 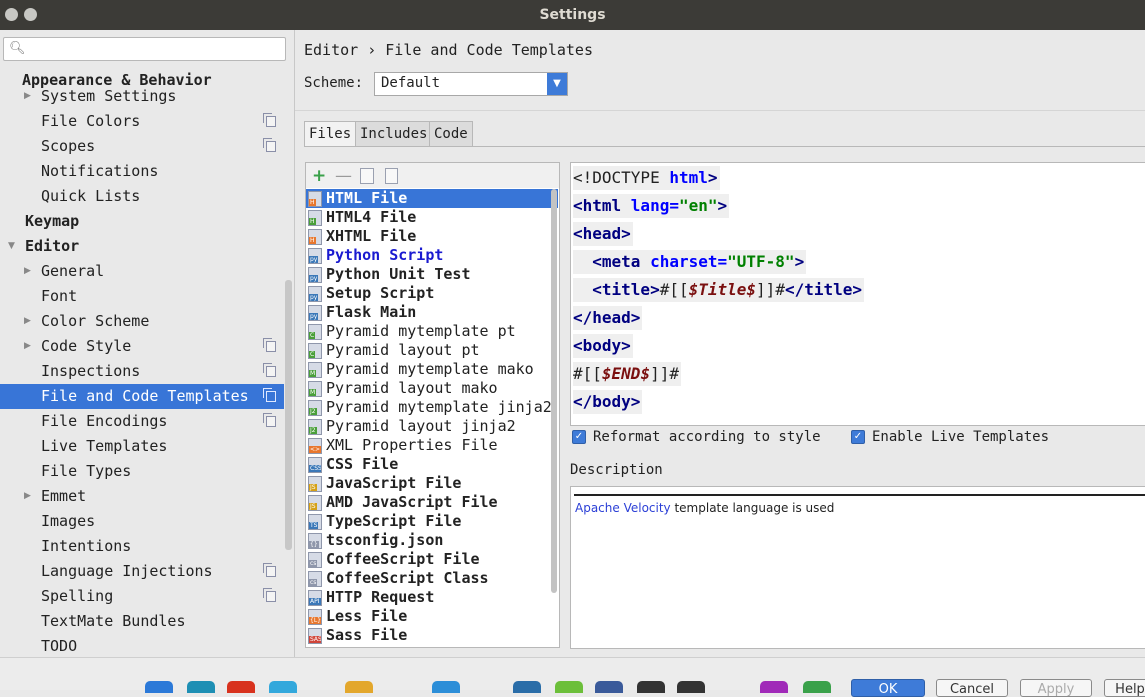 What do you see at coordinates (858, 437) in the screenshot?
I see `live-templates-checkbox: ✓` at bounding box center [858, 437].